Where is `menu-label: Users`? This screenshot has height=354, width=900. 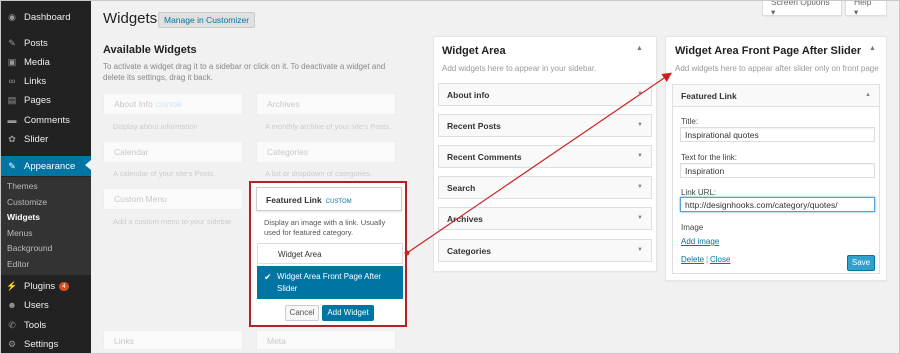 menu-label: Users is located at coordinates (36, 305).